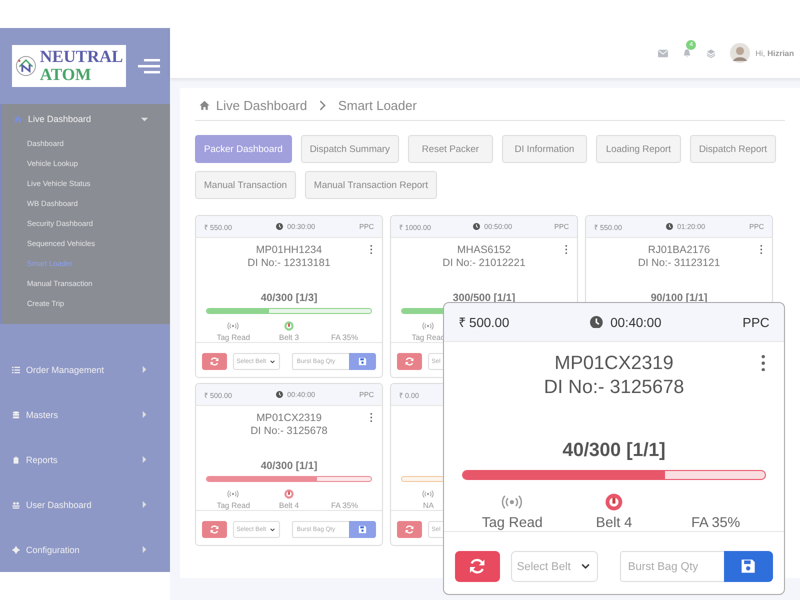 This screenshot has height=600, width=800. Describe the element at coordinates (289, 250) in the screenshot. I see `vehicle-number: MP01HH1234` at that location.